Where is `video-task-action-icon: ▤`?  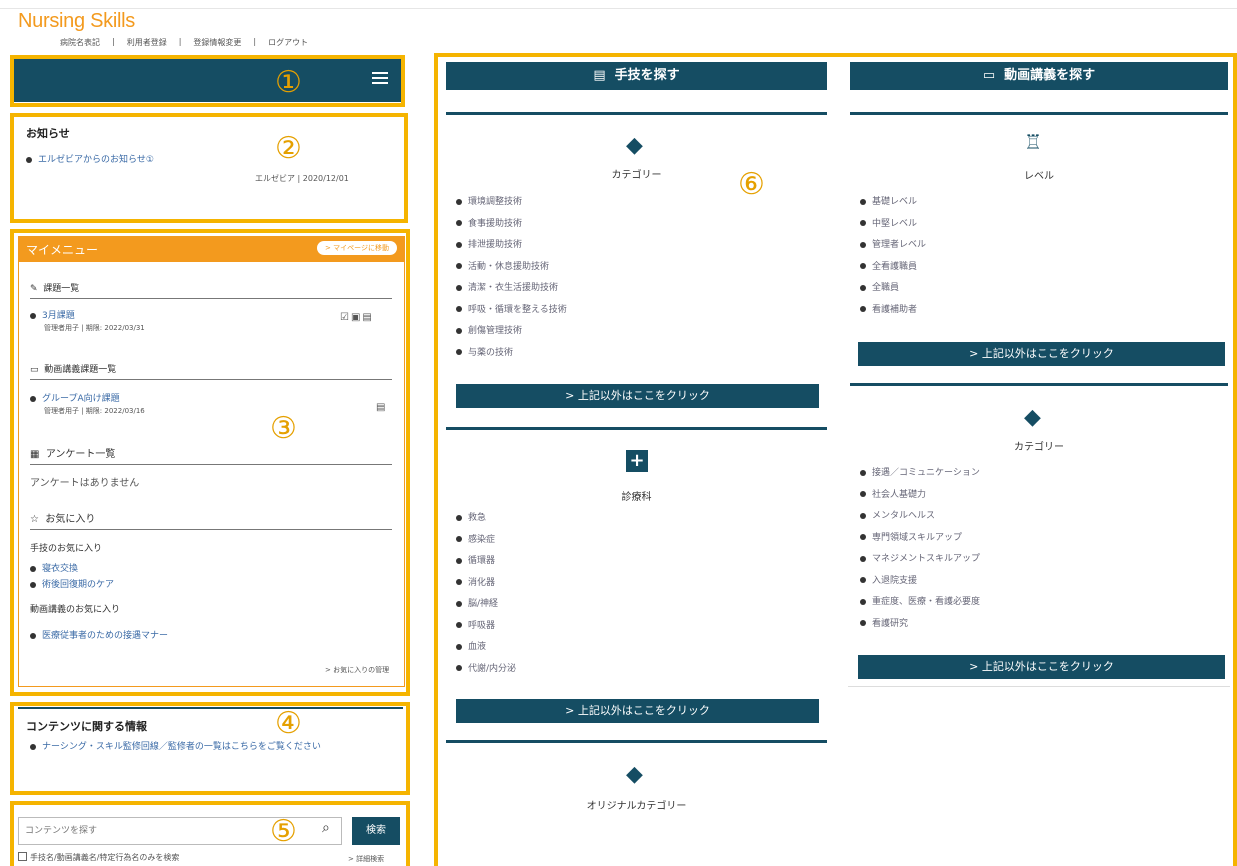
video-task-action-icon: ▤ is located at coordinates (380, 407).